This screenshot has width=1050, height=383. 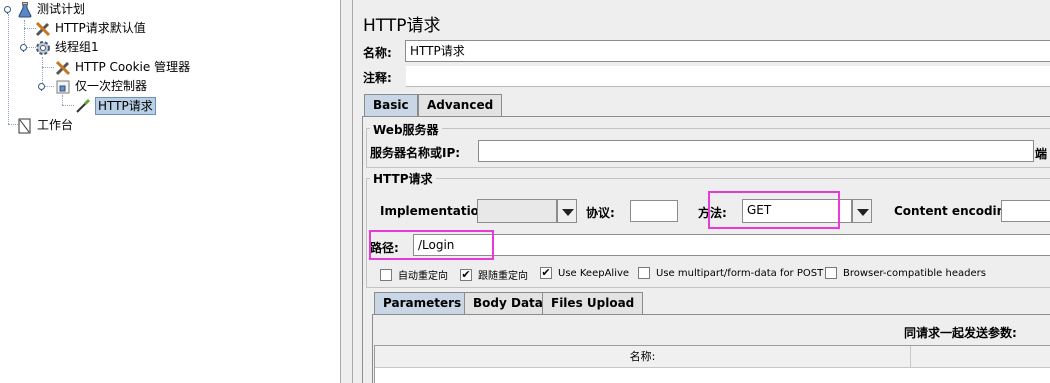 I want to click on page-title: HTTP请求, so click(x=402, y=26).